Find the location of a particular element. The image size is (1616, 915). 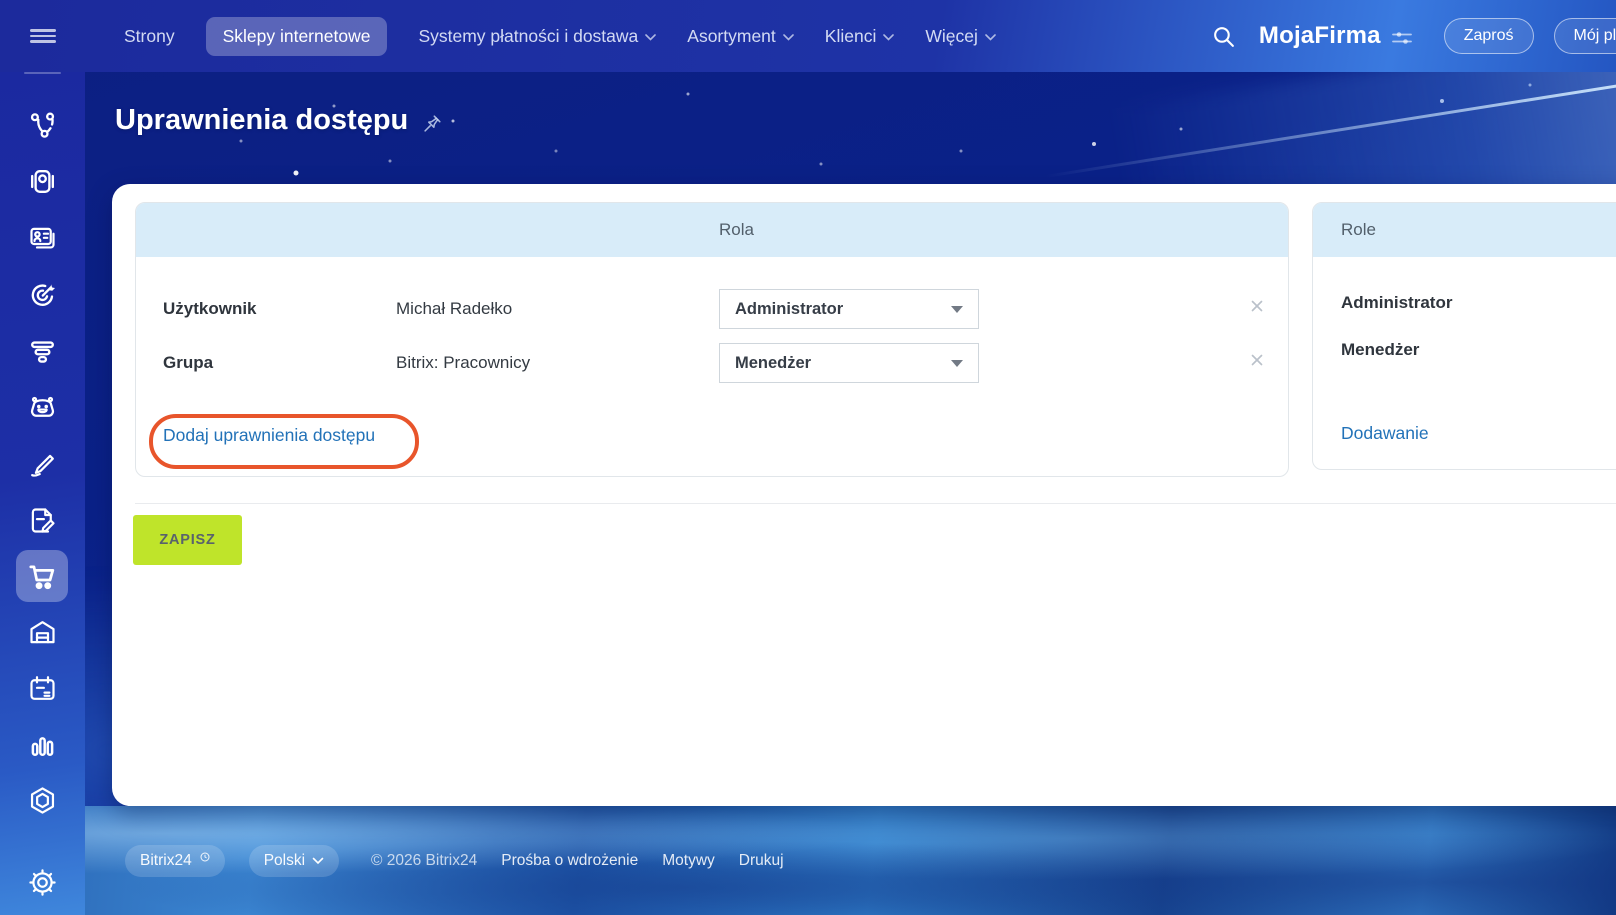

role-select-group: Menedżer is located at coordinates (849, 363).